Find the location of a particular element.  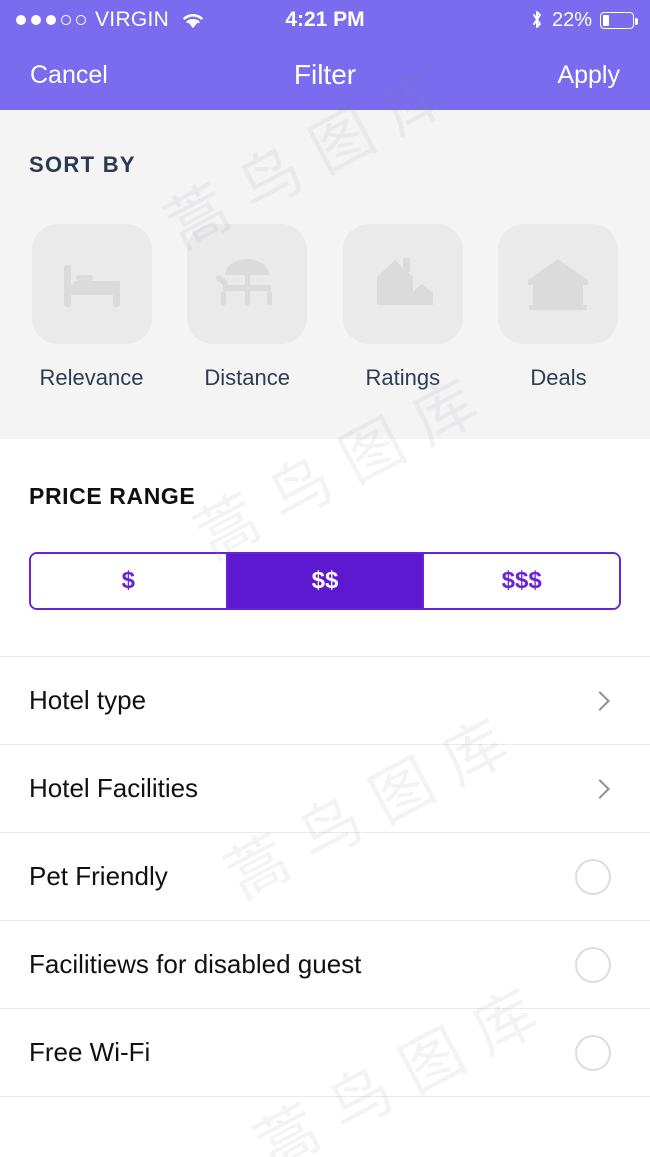

toggle-circle-disabled-facilities is located at coordinates (593, 964).